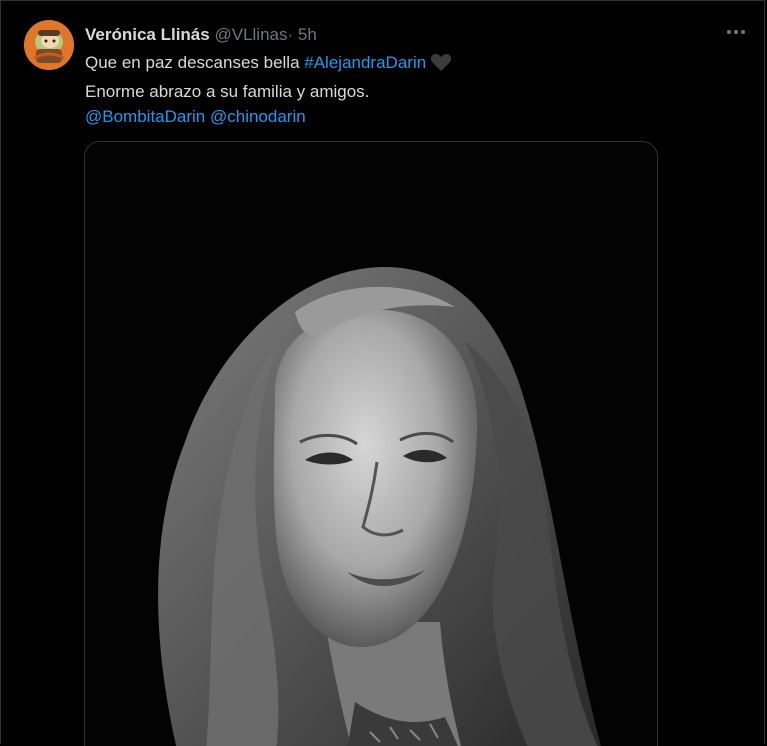  Describe the element at coordinates (227, 91) in the screenshot. I see `tweet-line-2: Enorme abrazo a su familia y amigos.` at that location.